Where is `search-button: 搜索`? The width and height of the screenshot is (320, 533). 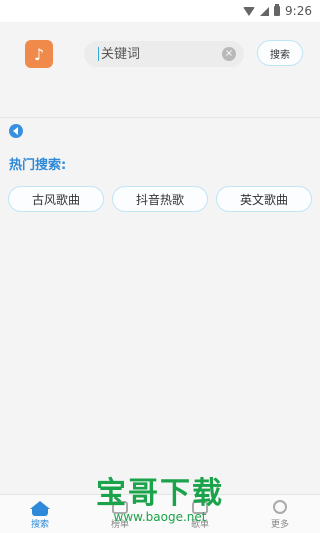
search-button: 搜索 is located at coordinates (280, 53).